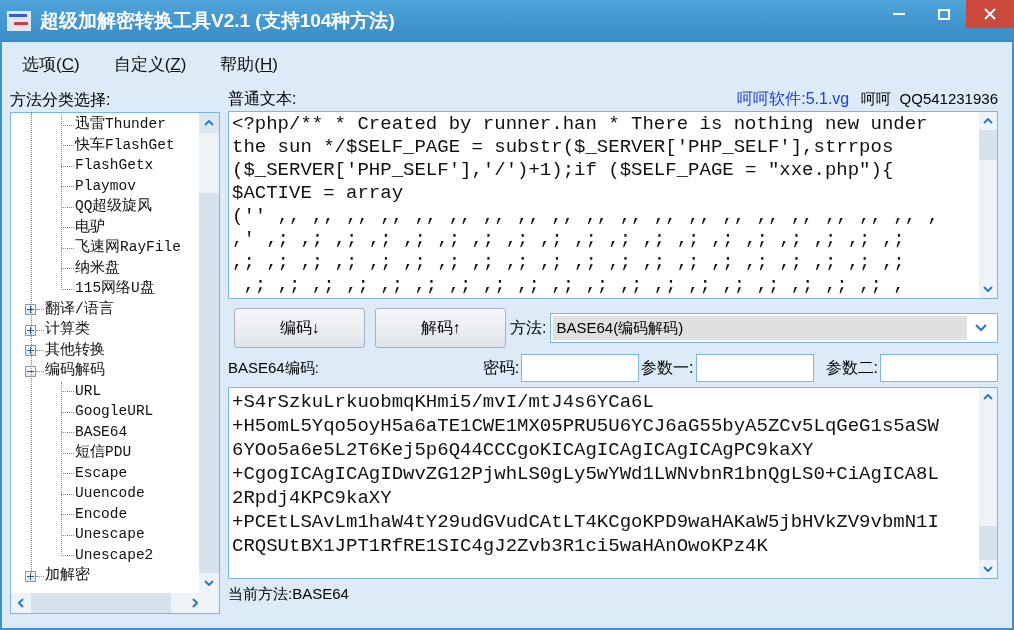  I want to click on tree-item: Encode, so click(101, 514).